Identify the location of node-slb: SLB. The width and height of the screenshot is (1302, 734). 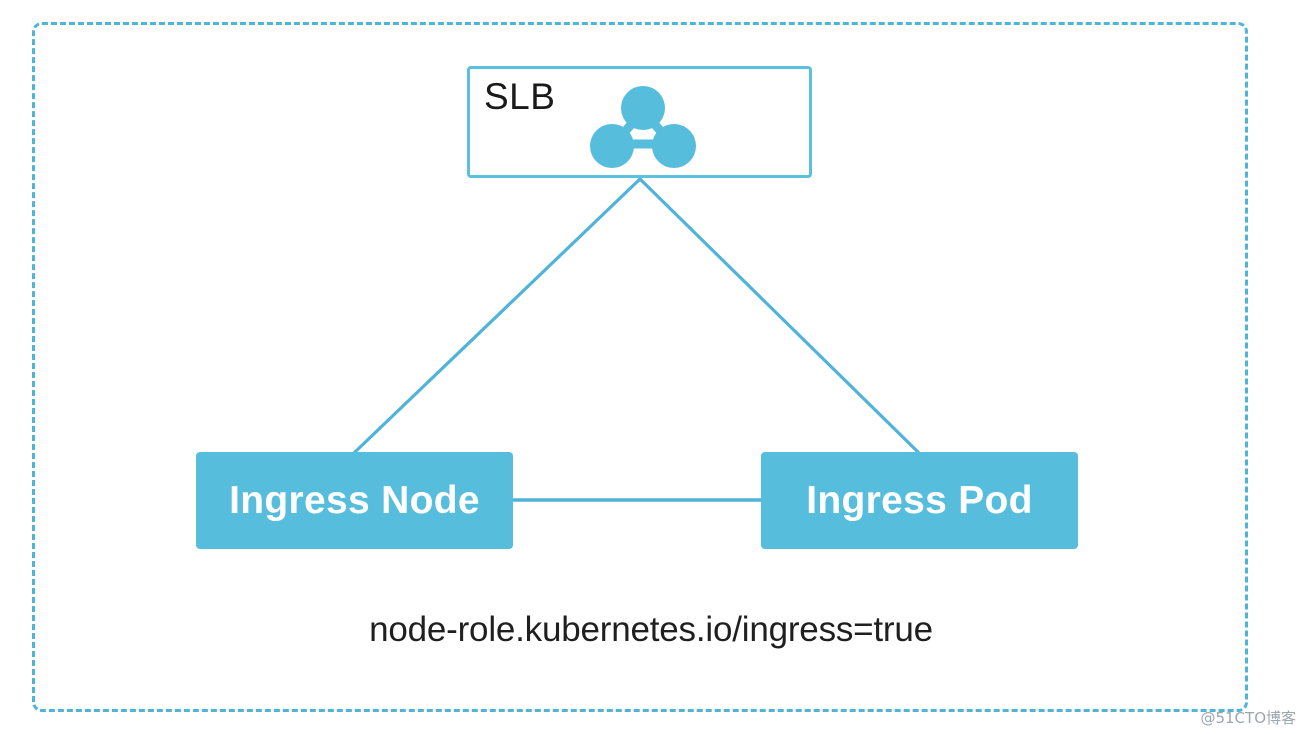
(639, 122).